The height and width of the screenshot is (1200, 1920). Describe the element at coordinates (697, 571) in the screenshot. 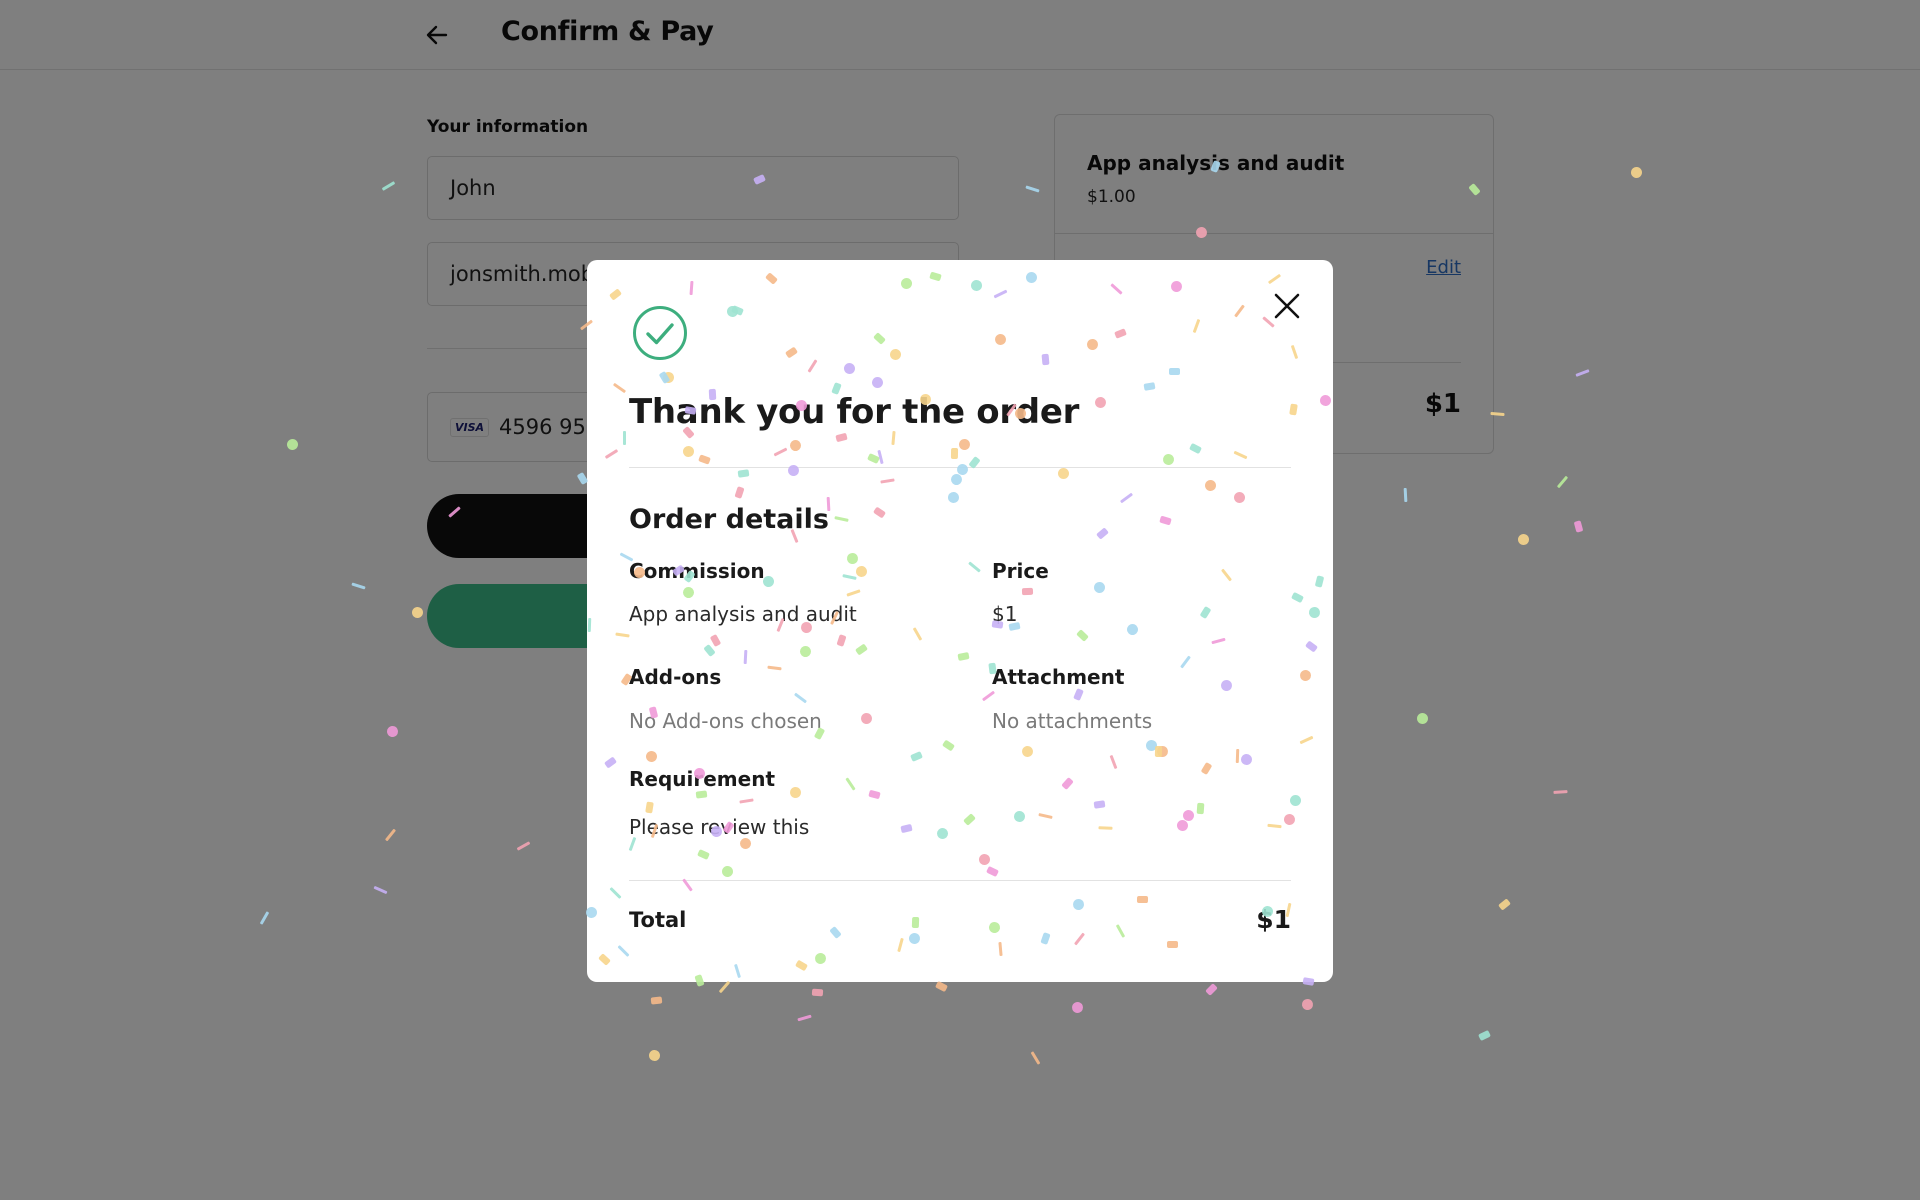

I see `commission-label: Commission` at that location.